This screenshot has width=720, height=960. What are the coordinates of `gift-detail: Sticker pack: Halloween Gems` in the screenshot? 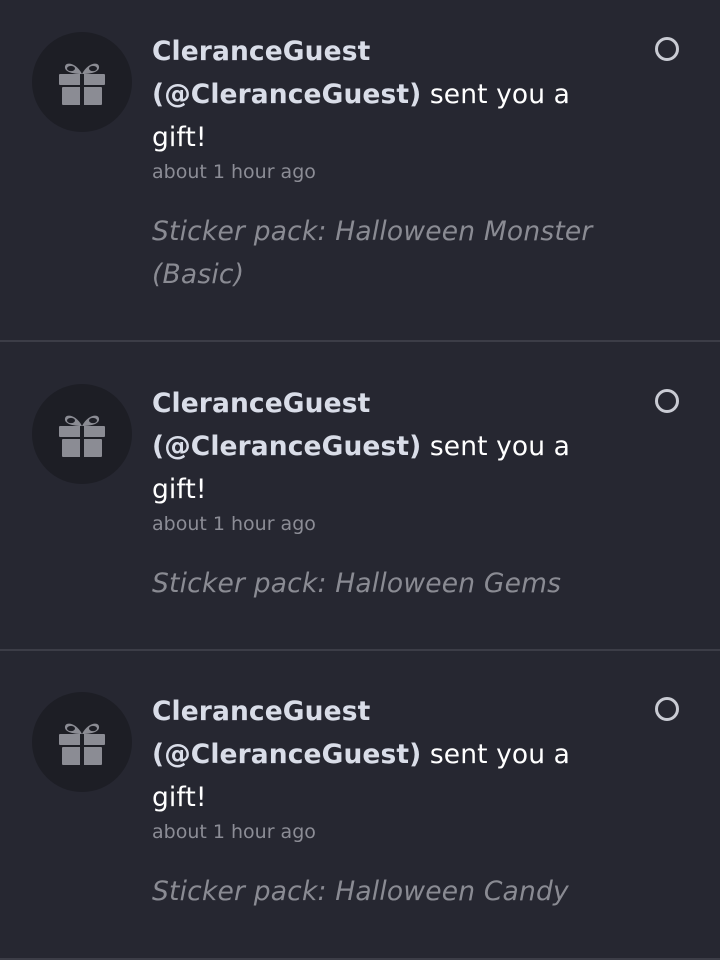 It's located at (357, 583).